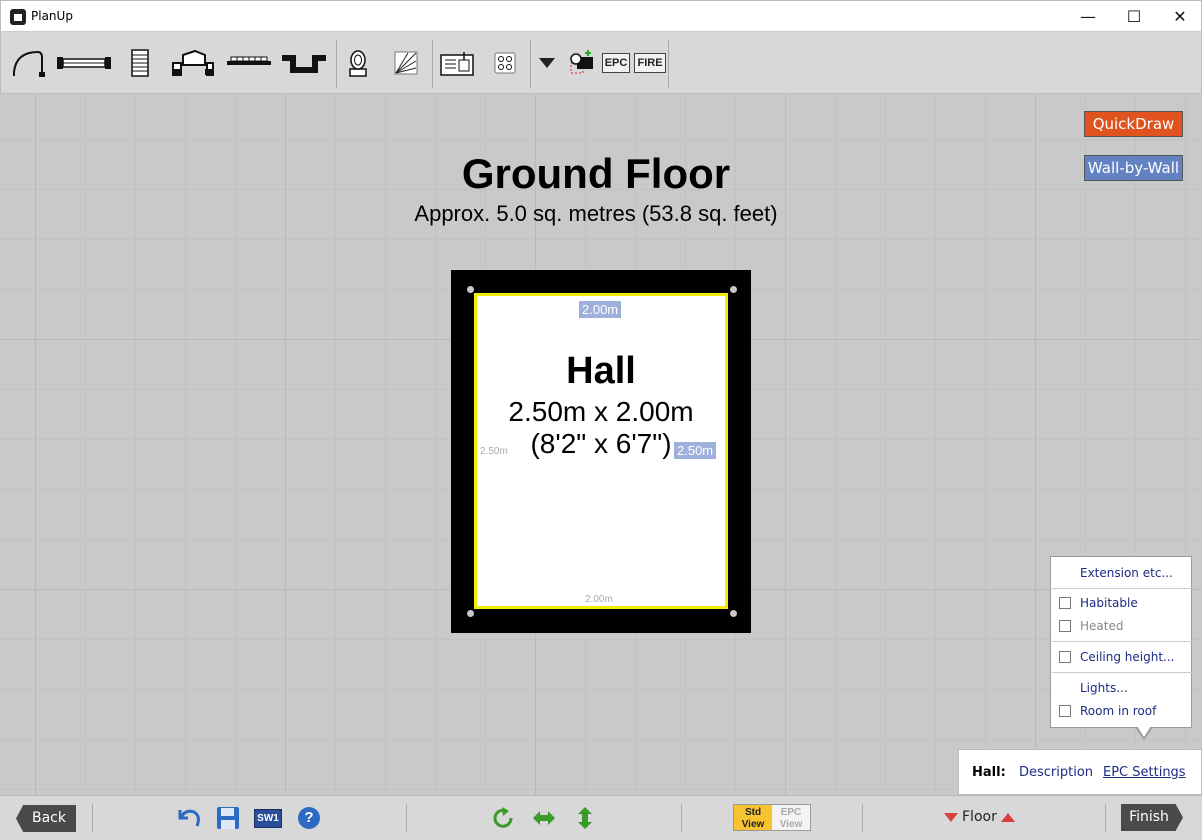  I want to click on dimension-bottom: 2.00m, so click(599, 599).